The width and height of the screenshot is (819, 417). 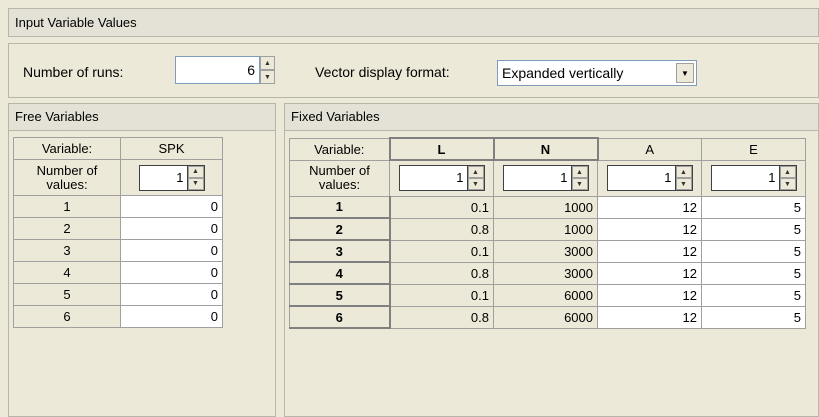 I want to click on vector-format-value: Expanded vertically, so click(x=563, y=73).